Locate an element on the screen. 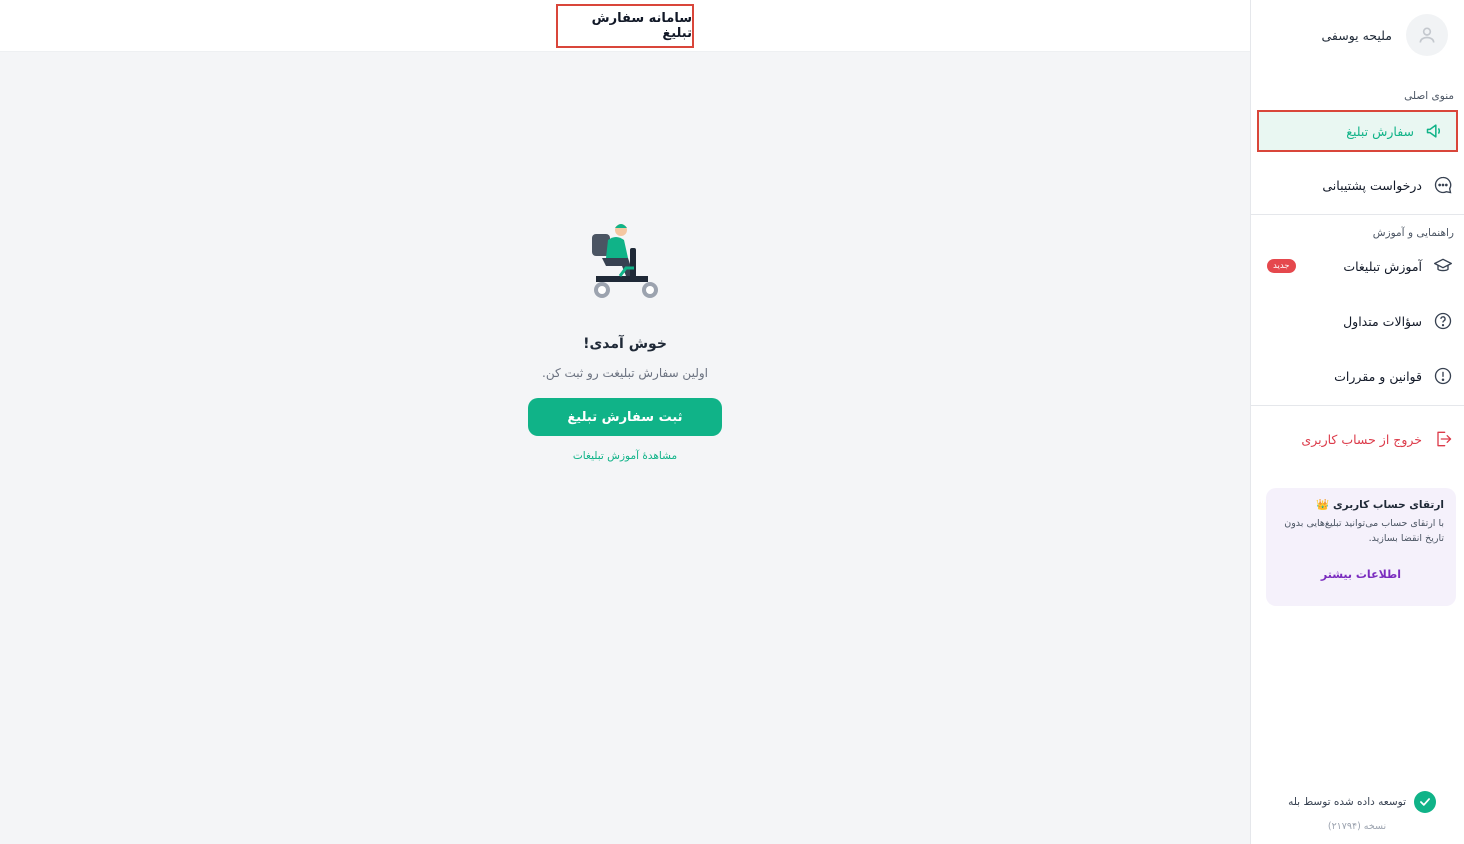  sidebar-item-label: آموزش تبلیغات is located at coordinates (1382, 266).